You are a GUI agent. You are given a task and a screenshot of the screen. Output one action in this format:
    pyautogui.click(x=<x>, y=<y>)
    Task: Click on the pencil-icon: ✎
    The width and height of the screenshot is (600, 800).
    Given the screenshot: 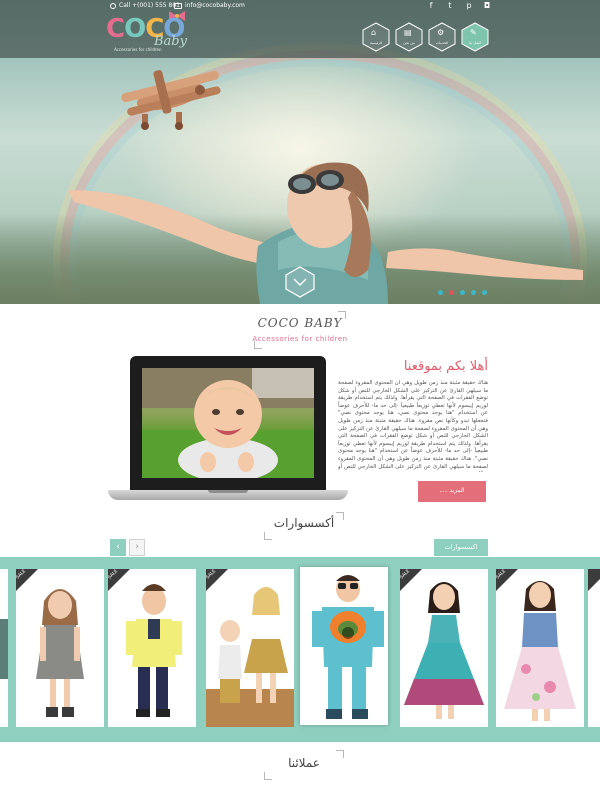 What is the action you would take?
    pyautogui.click(x=473, y=32)
    